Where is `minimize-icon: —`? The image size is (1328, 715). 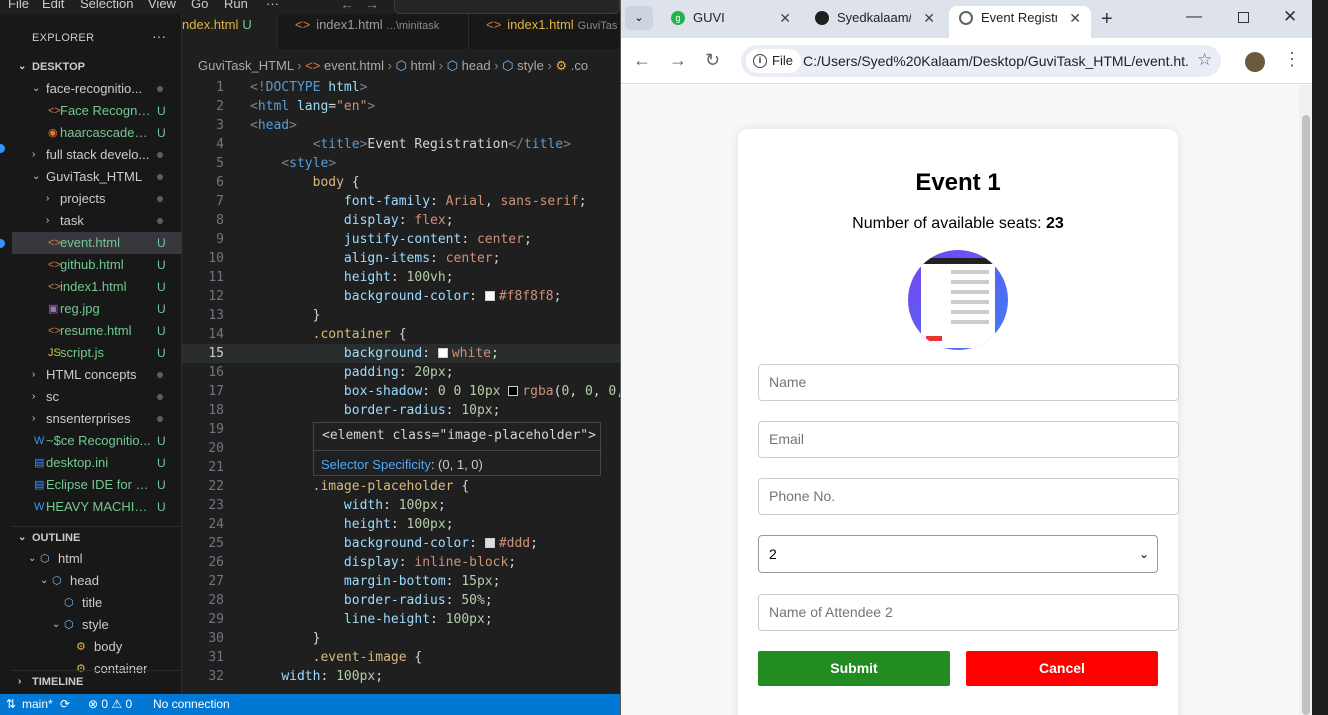
minimize-icon: — is located at coordinates (1194, 17).